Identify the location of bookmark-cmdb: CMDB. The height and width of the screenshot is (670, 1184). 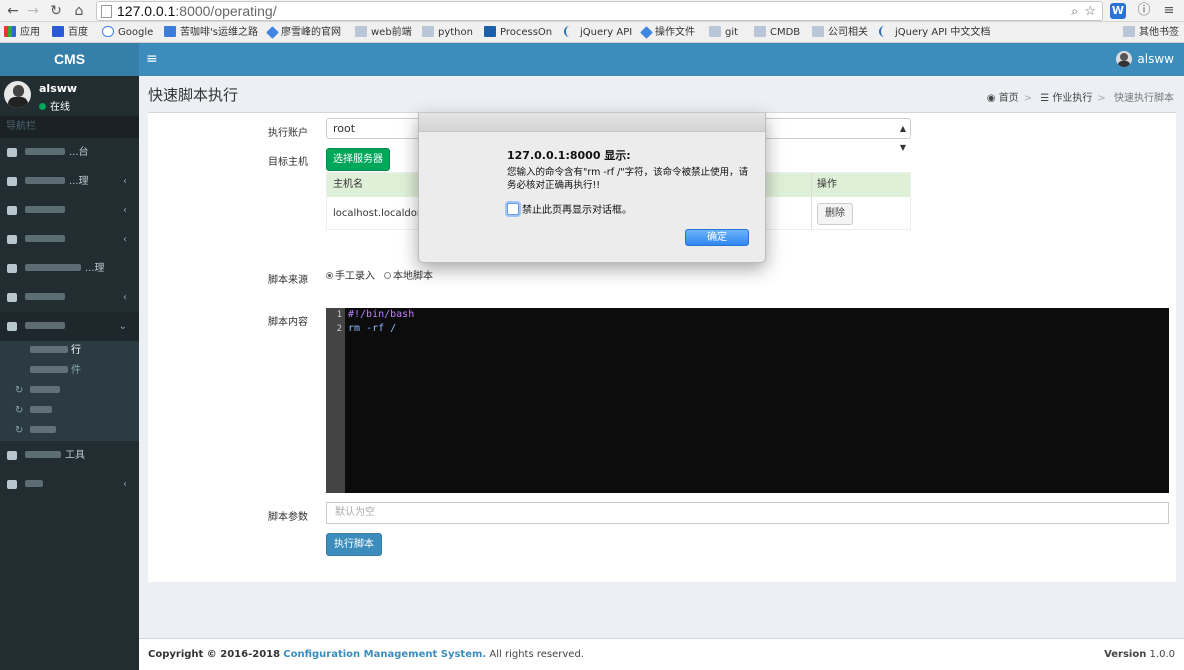
(777, 32).